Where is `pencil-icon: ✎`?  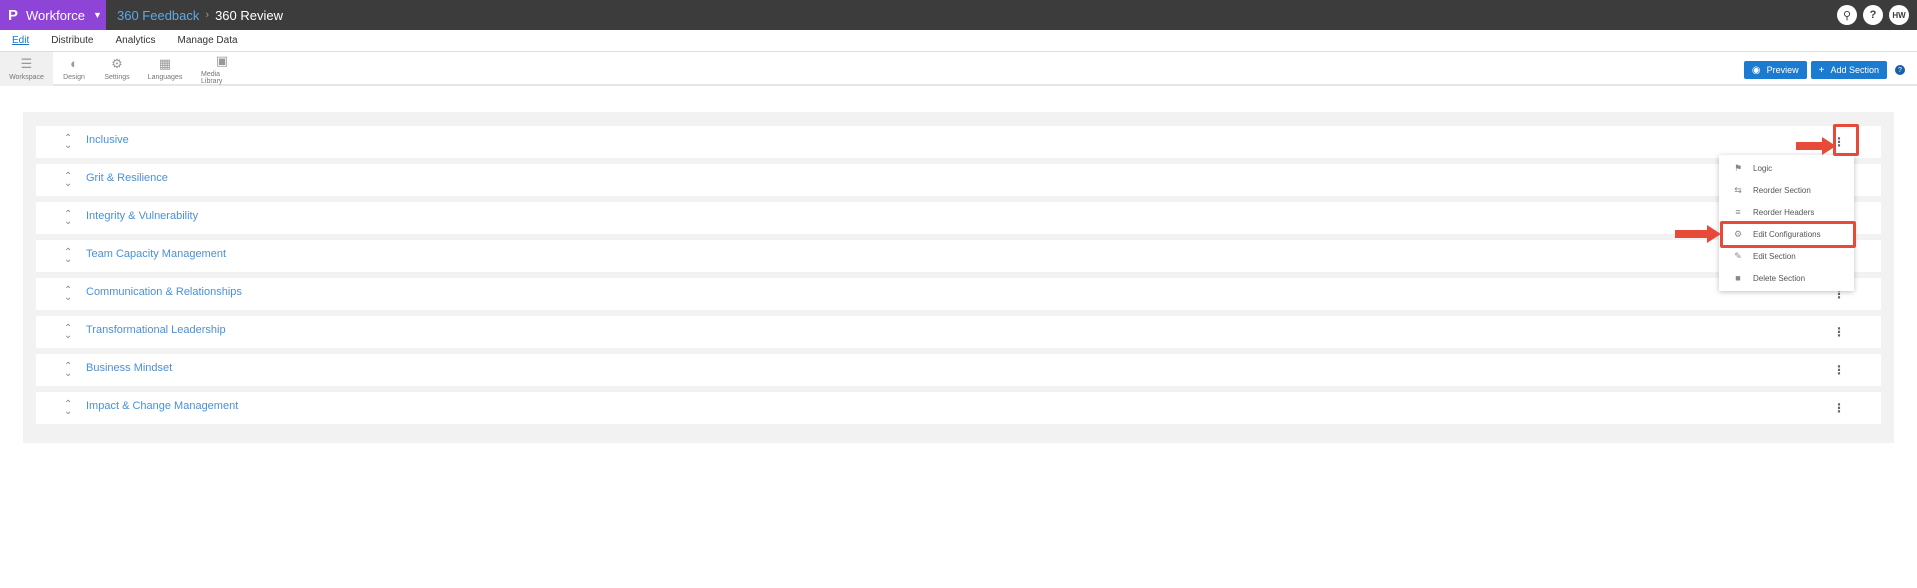 pencil-icon: ✎ is located at coordinates (1738, 255).